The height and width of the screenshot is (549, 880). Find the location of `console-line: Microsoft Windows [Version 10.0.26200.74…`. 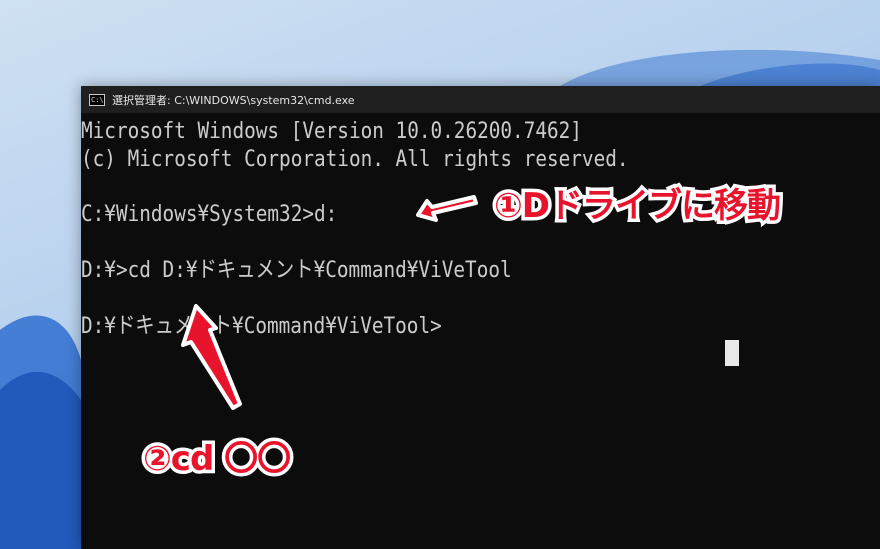

console-line: Microsoft Windows [Version 10.0.26200.74… is located at coordinates (331, 131).